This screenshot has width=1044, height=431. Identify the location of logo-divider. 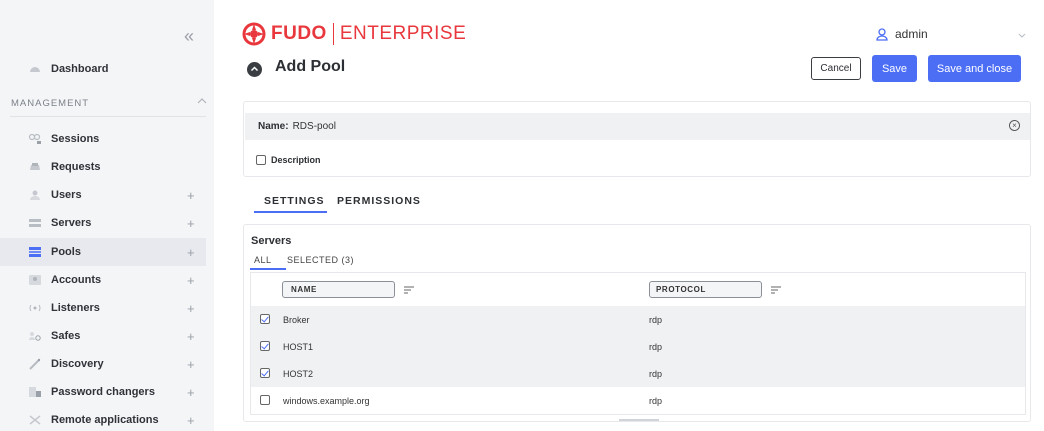
(333, 34).